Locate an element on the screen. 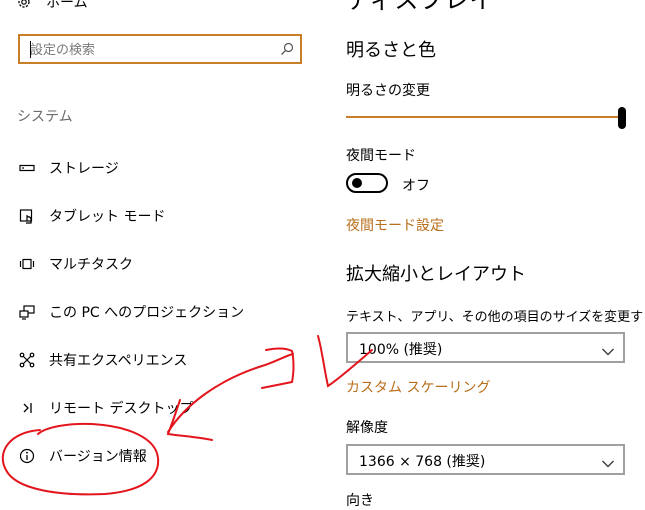 This screenshot has width=645, height=510. settings-search-box is located at coordinates (160, 49).